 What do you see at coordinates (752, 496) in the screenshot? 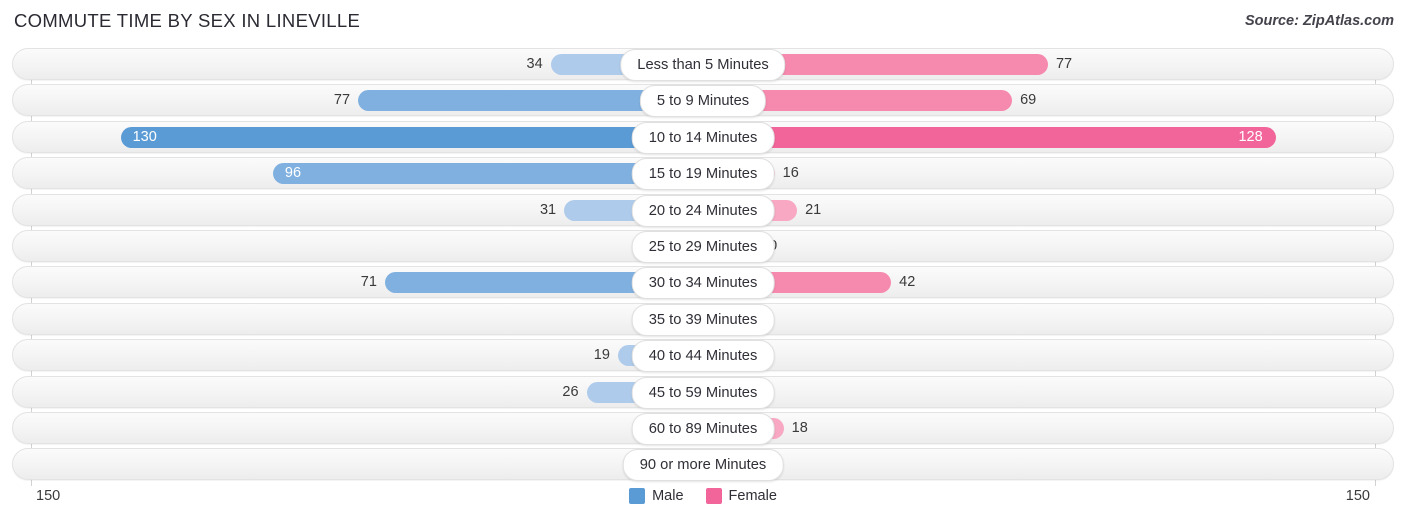
I see `legend-label: Female` at bounding box center [752, 496].